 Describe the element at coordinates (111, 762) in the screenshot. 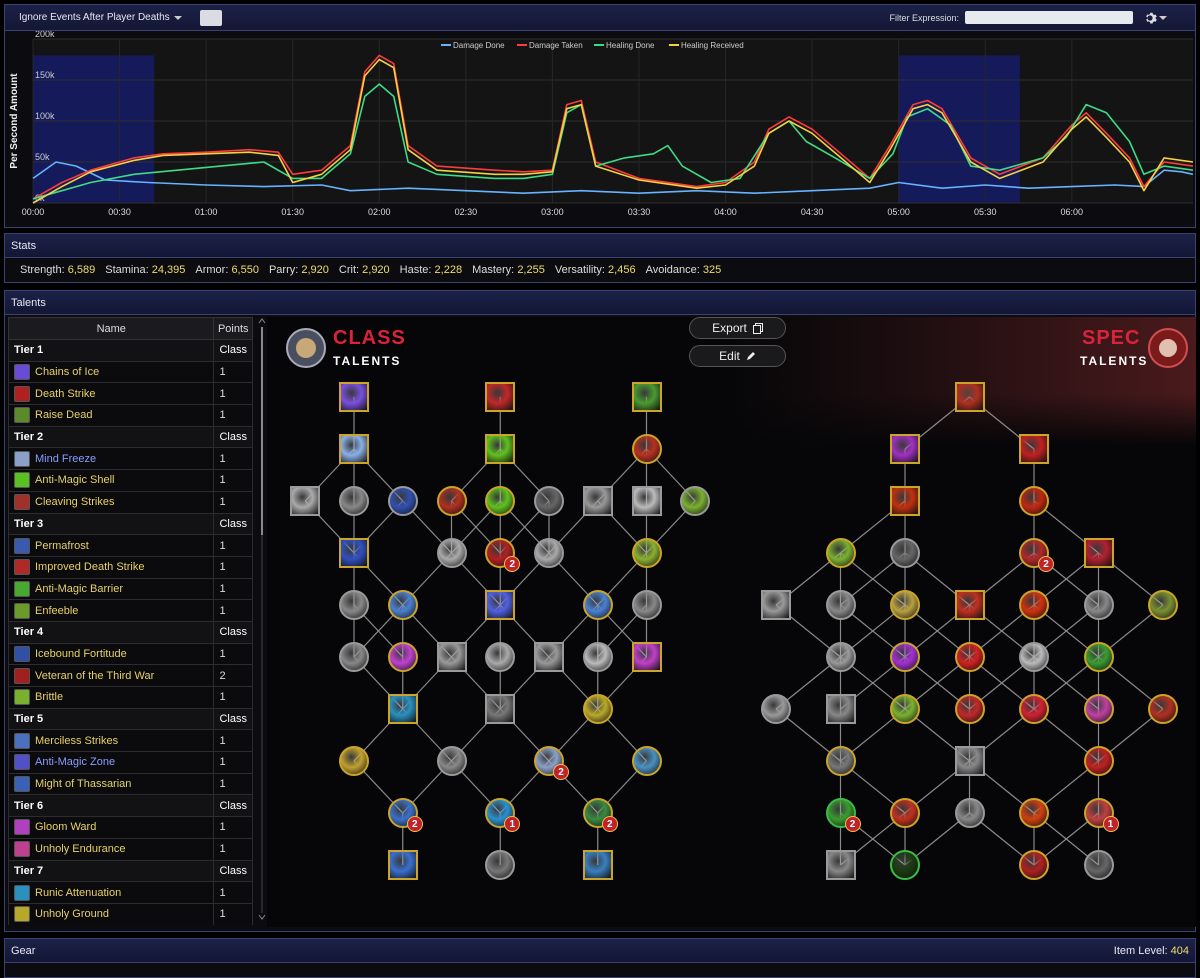

I see `talent-link: Anti-Magic Zone` at that location.